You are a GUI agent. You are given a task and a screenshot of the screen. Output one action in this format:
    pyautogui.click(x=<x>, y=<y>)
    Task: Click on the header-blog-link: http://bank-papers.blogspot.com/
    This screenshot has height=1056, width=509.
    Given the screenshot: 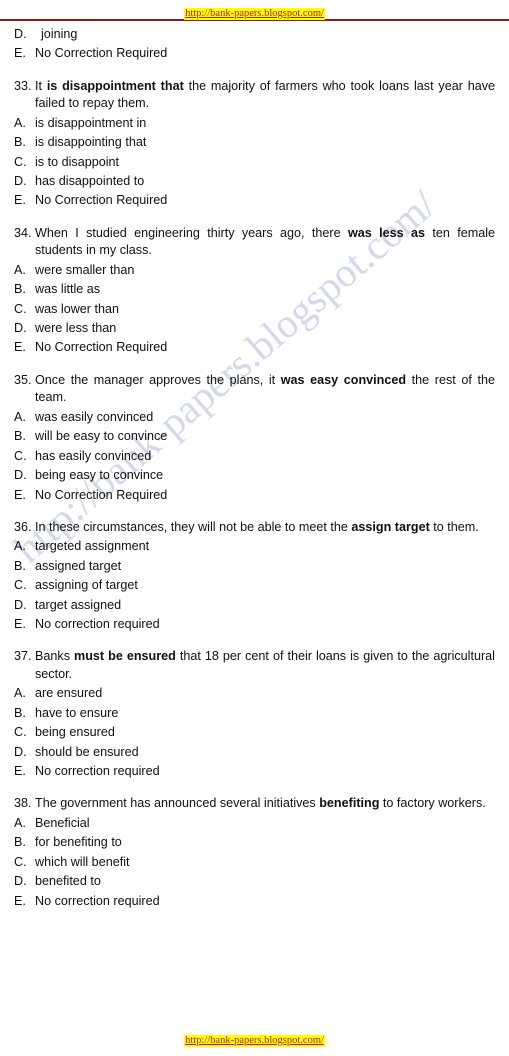 What is the action you would take?
    pyautogui.click(x=254, y=14)
    